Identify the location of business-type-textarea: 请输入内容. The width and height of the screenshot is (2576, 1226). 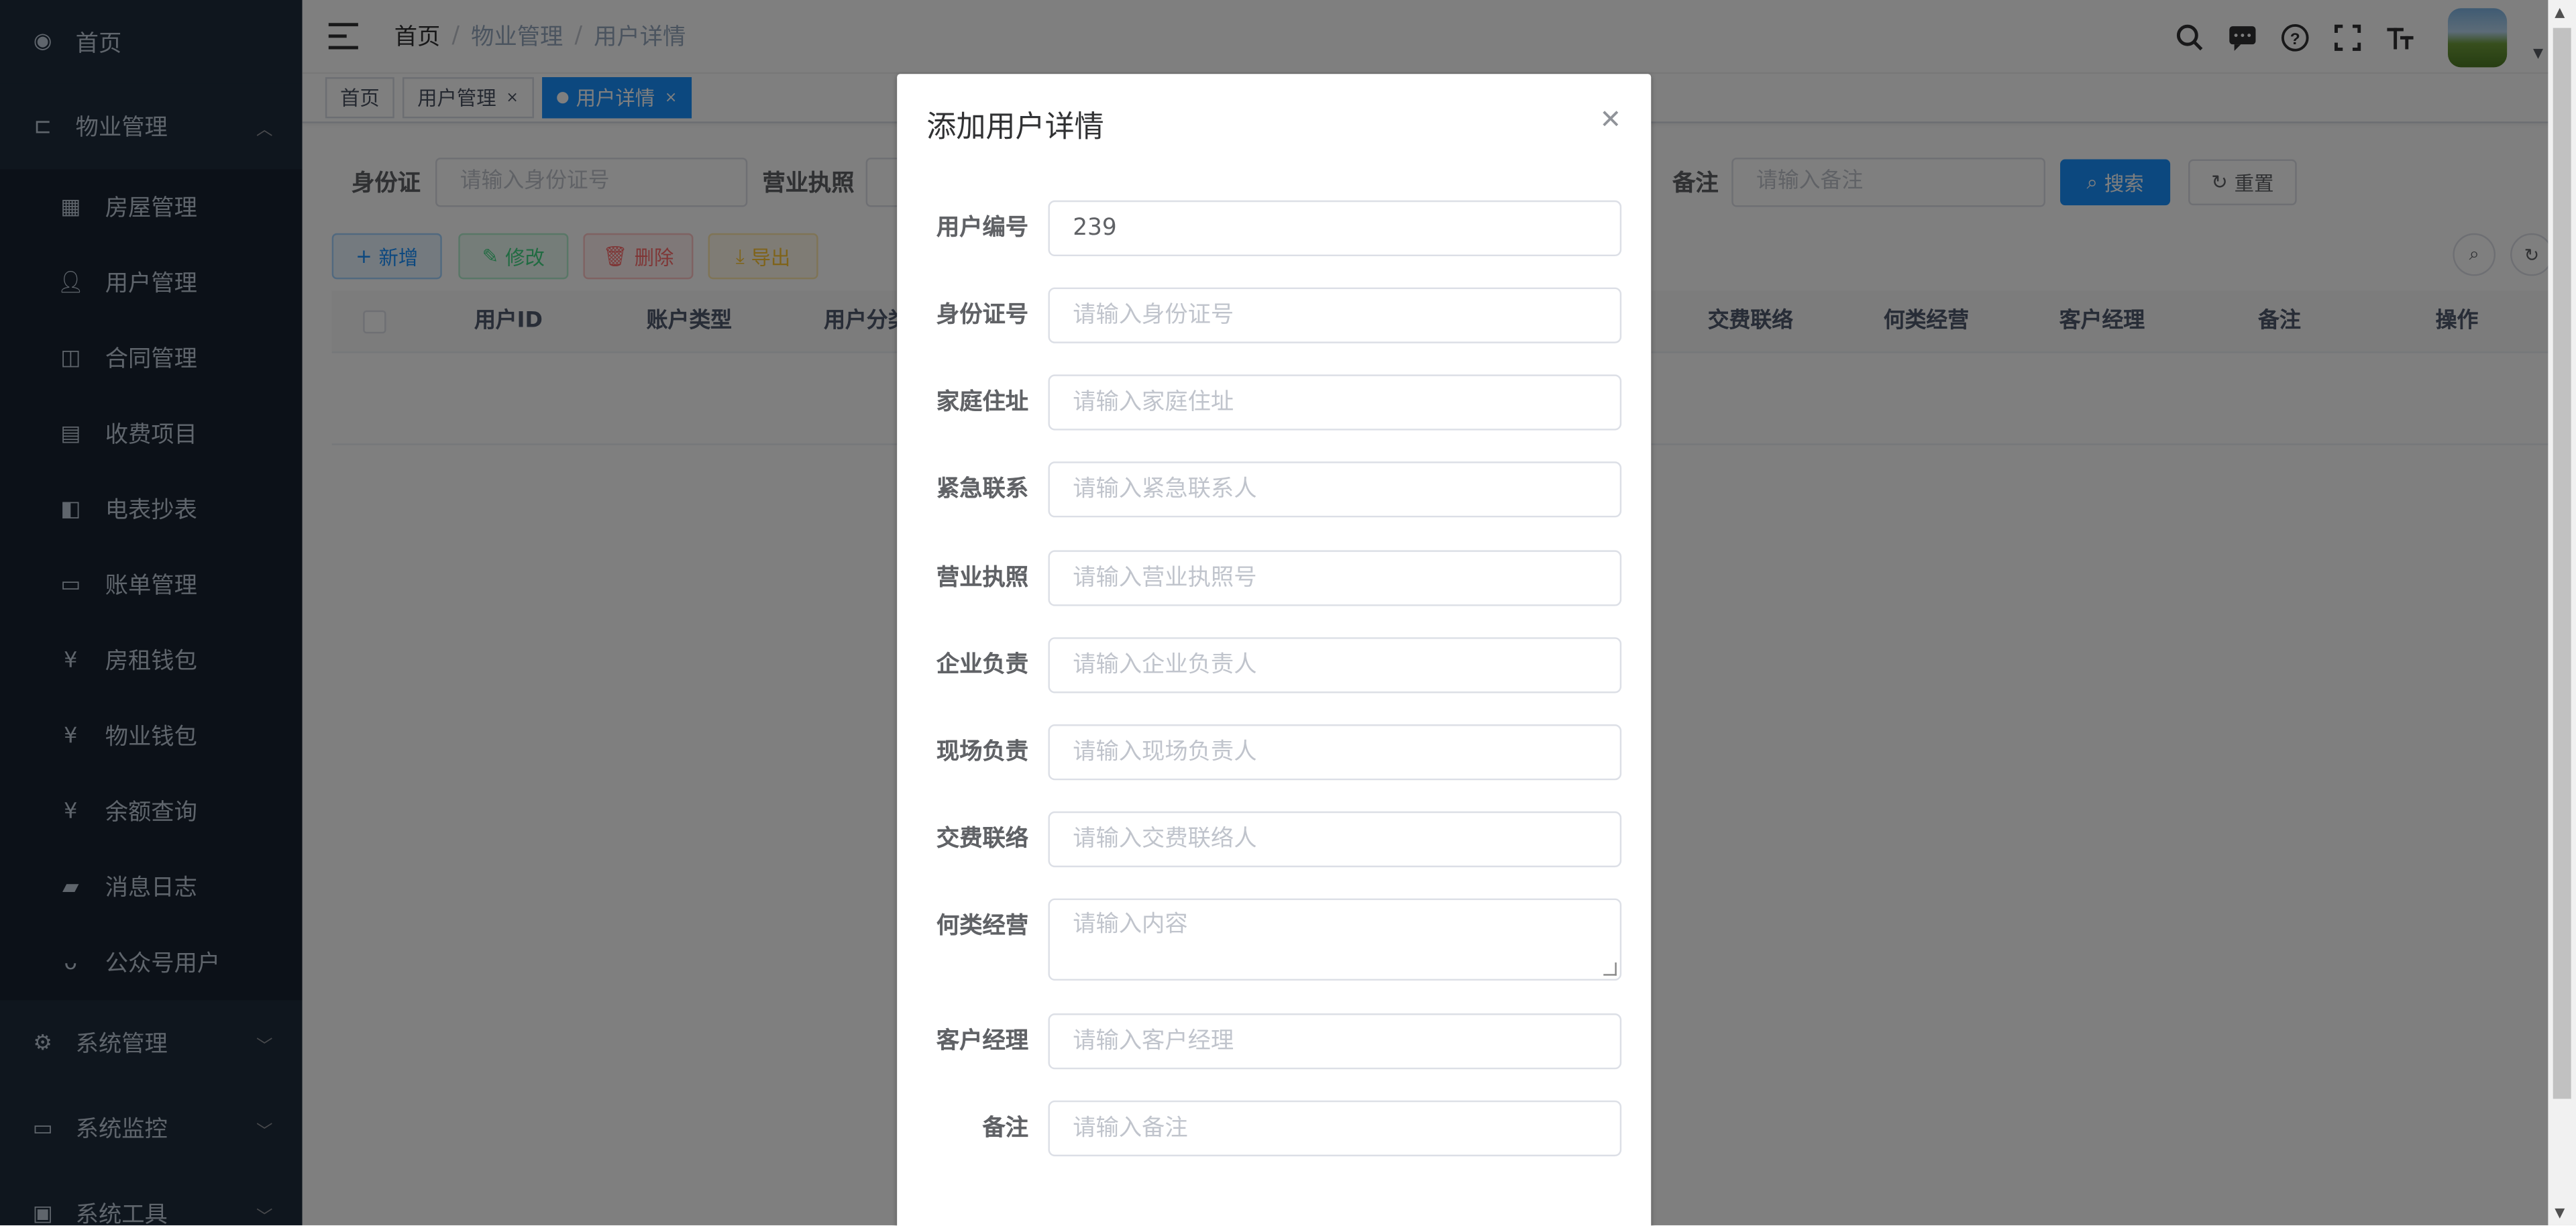
(1335, 939).